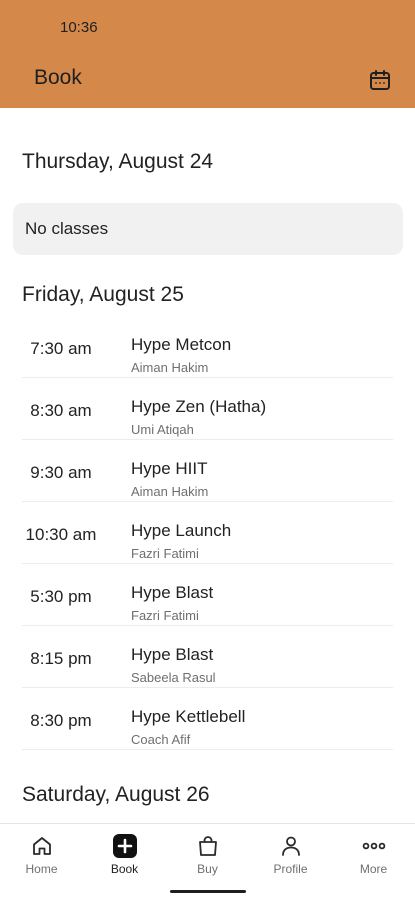 The width and height of the screenshot is (415, 900). I want to click on tab-buy: Buy, so click(207, 854).